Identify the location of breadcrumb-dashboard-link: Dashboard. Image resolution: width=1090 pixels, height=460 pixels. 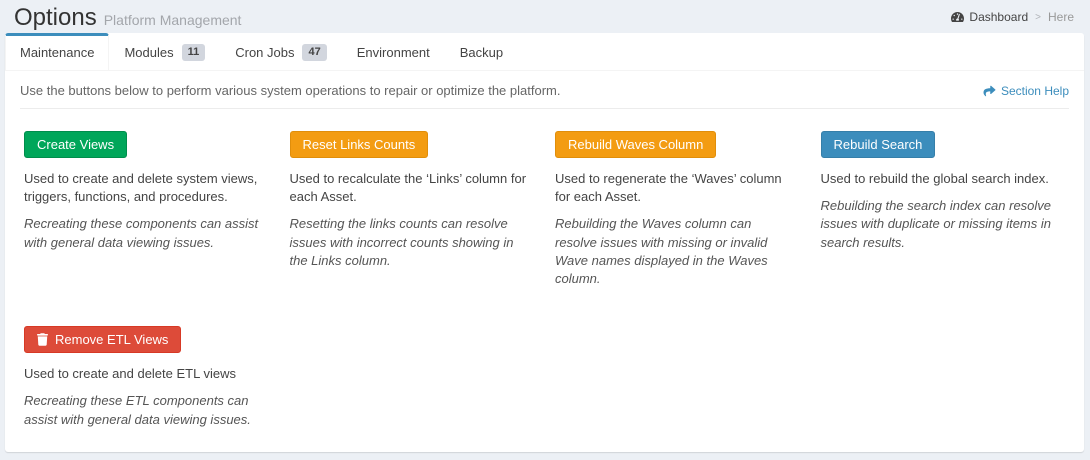
(989, 17).